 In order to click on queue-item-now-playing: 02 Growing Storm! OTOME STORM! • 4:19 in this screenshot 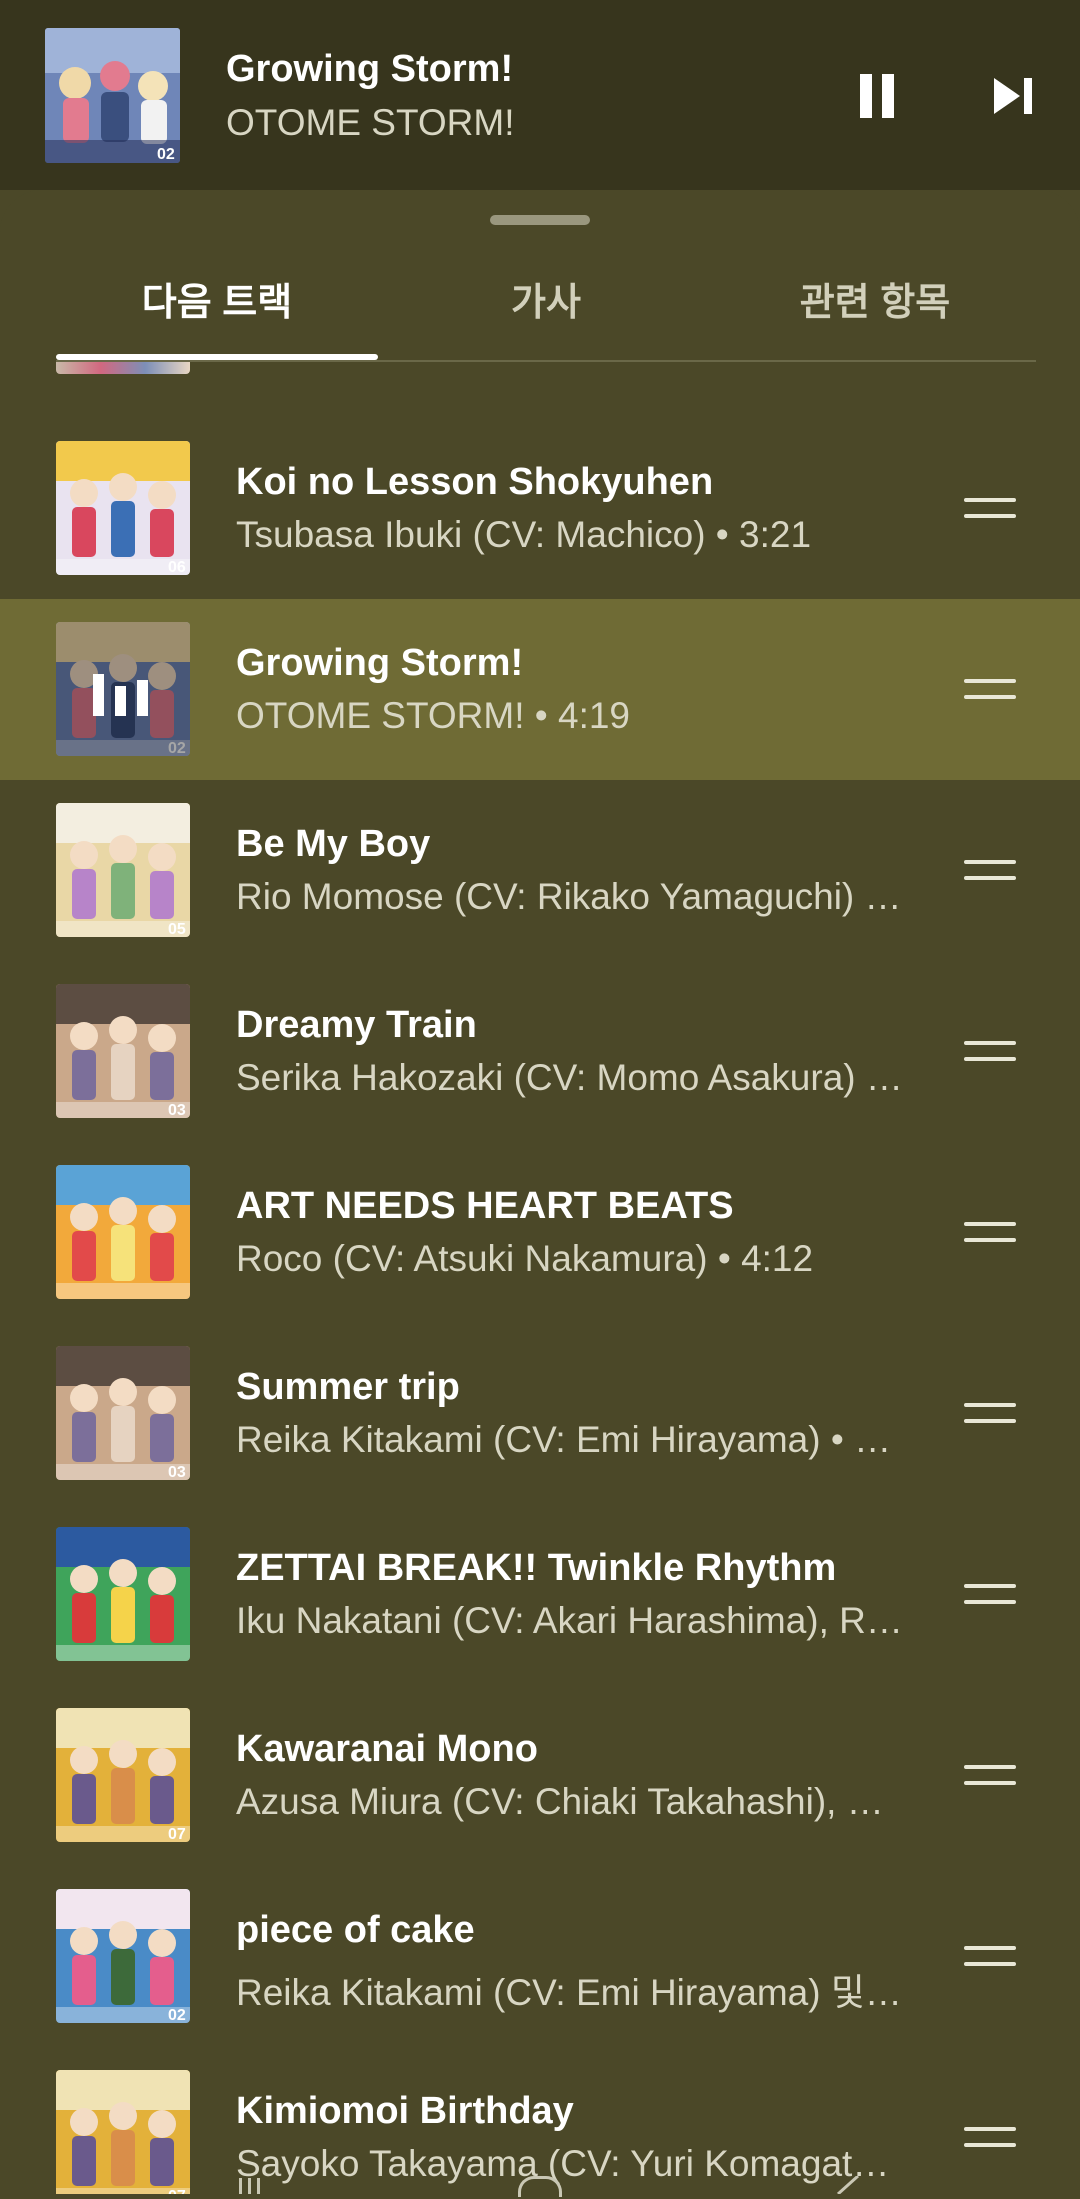, I will do `click(540, 689)`.